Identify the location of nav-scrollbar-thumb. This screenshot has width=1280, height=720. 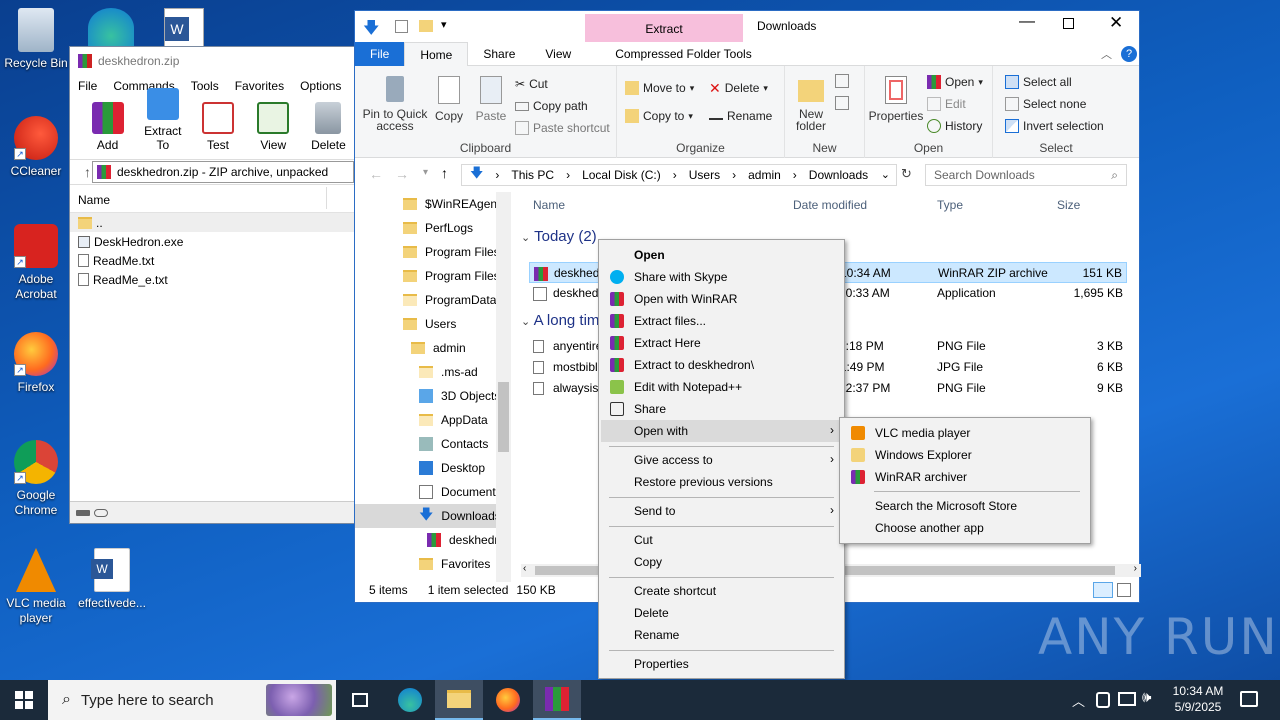
(503, 417).